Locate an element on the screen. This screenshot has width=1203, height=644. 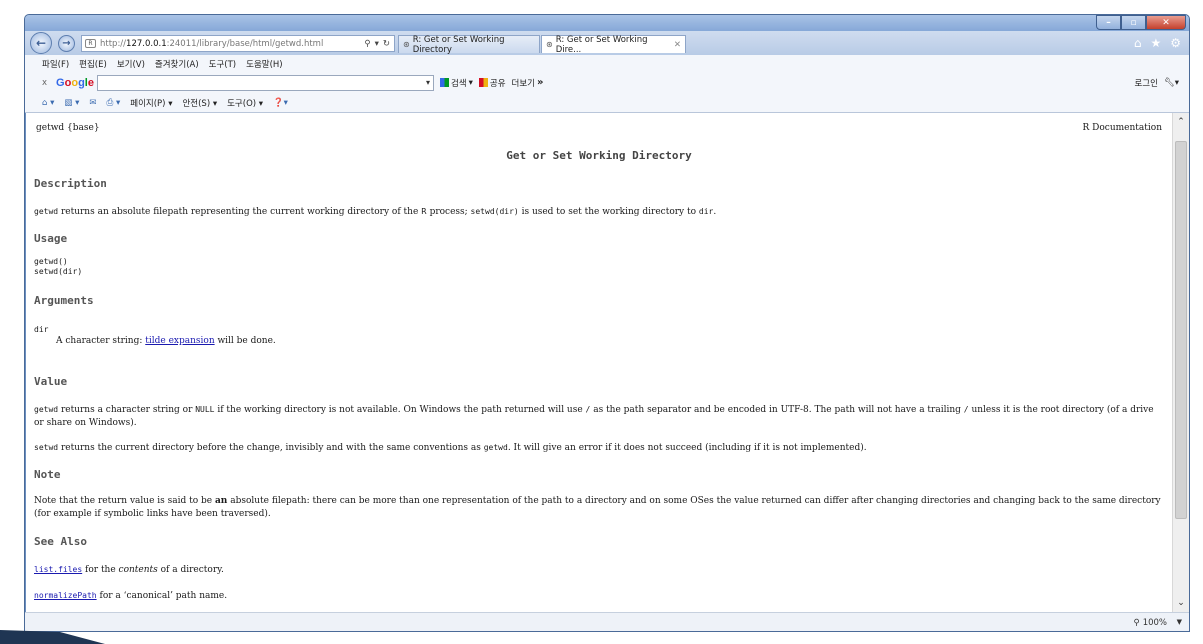
search-button-label: 검색 is located at coordinates (458, 83).